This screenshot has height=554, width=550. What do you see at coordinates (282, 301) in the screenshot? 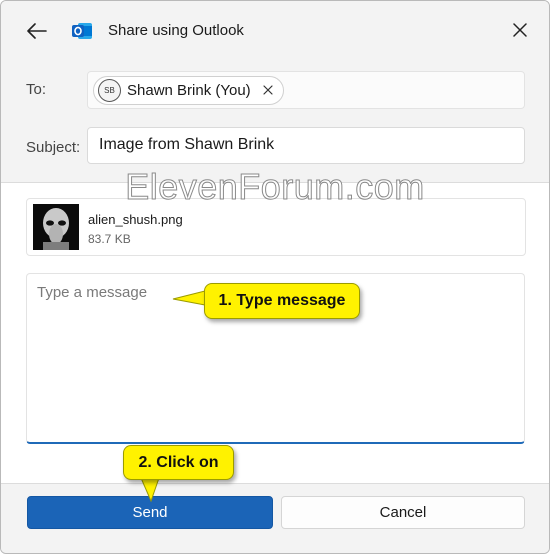
I see `callout-type-message: 1. Type message` at bounding box center [282, 301].